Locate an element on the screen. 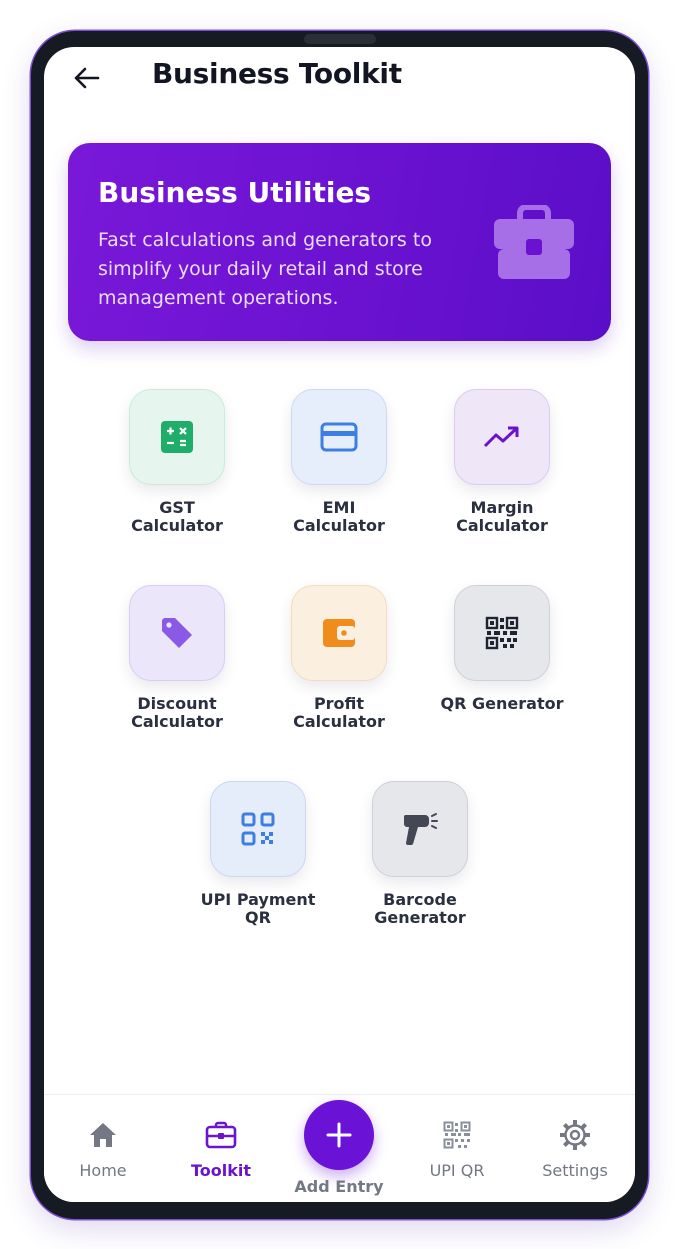  phone-notch is located at coordinates (340, 39).